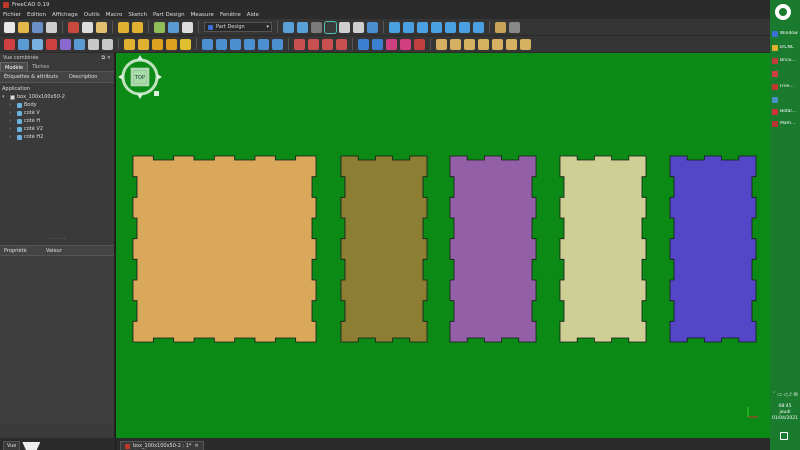  I want to click on revolution-icon, so click(143, 44).